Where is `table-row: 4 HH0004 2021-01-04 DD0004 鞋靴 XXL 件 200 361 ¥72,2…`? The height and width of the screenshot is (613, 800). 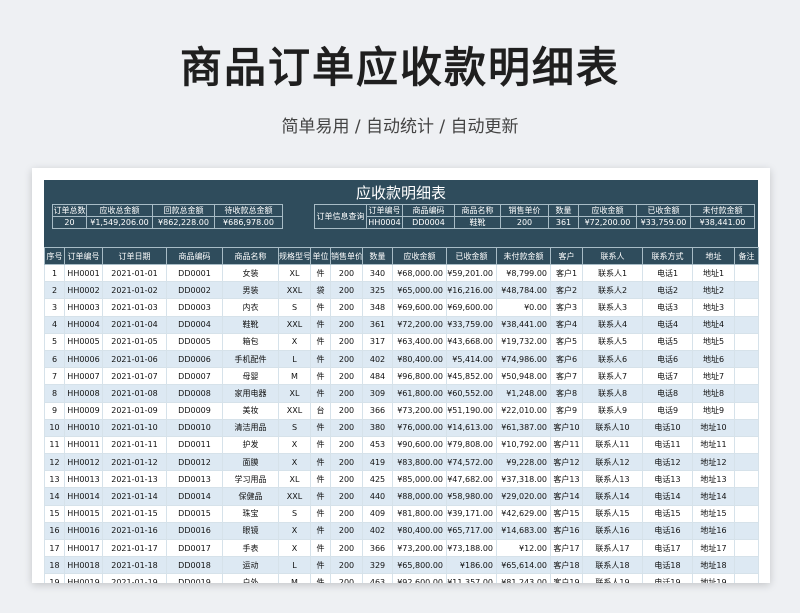
table-row: 4 HH0004 2021-01-04 DD0004 鞋靴 XXL 件 200 361 ¥72,2… is located at coordinates (401, 324).